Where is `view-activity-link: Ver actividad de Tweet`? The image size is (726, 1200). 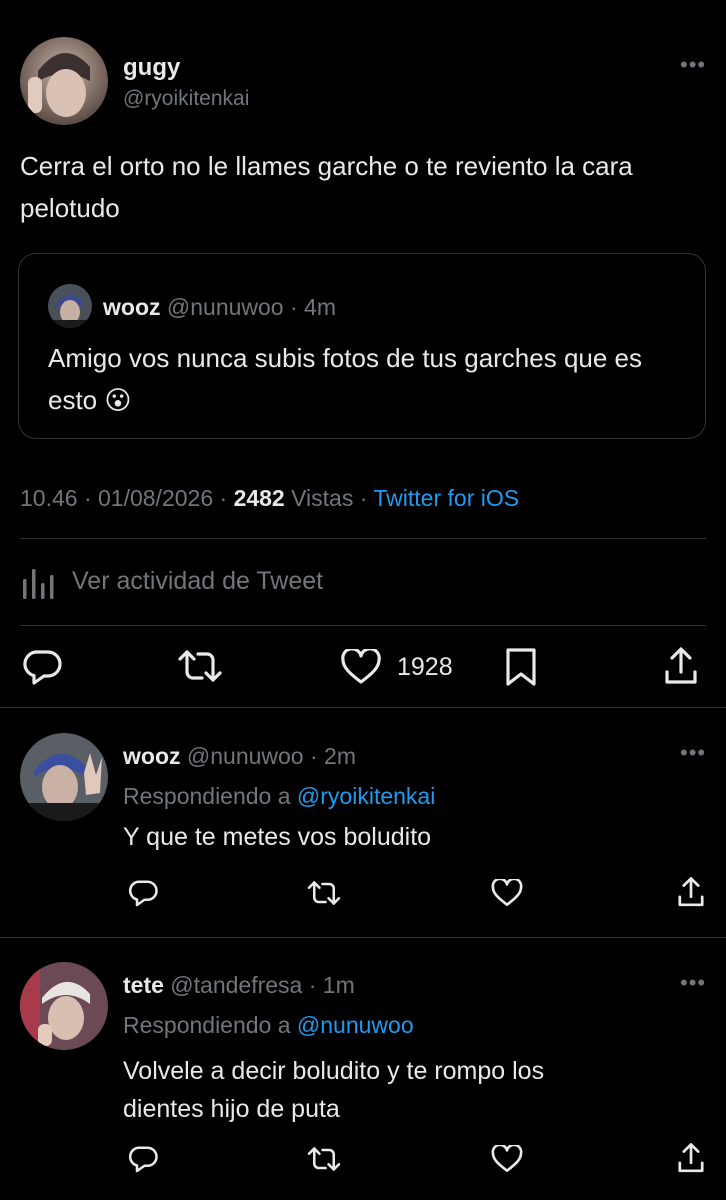
view-activity-link: Ver actividad de Tweet is located at coordinates (197, 581).